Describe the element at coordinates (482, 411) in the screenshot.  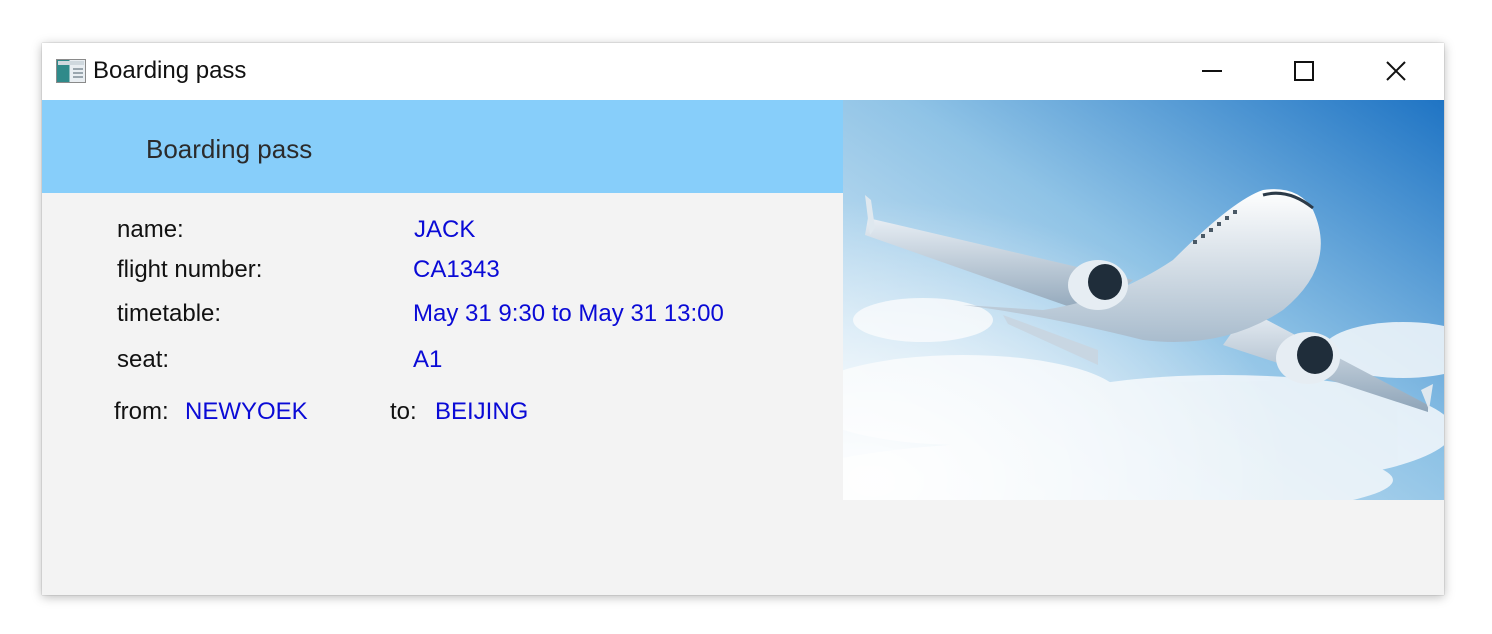
I see `to-value: BEIJING` at that location.